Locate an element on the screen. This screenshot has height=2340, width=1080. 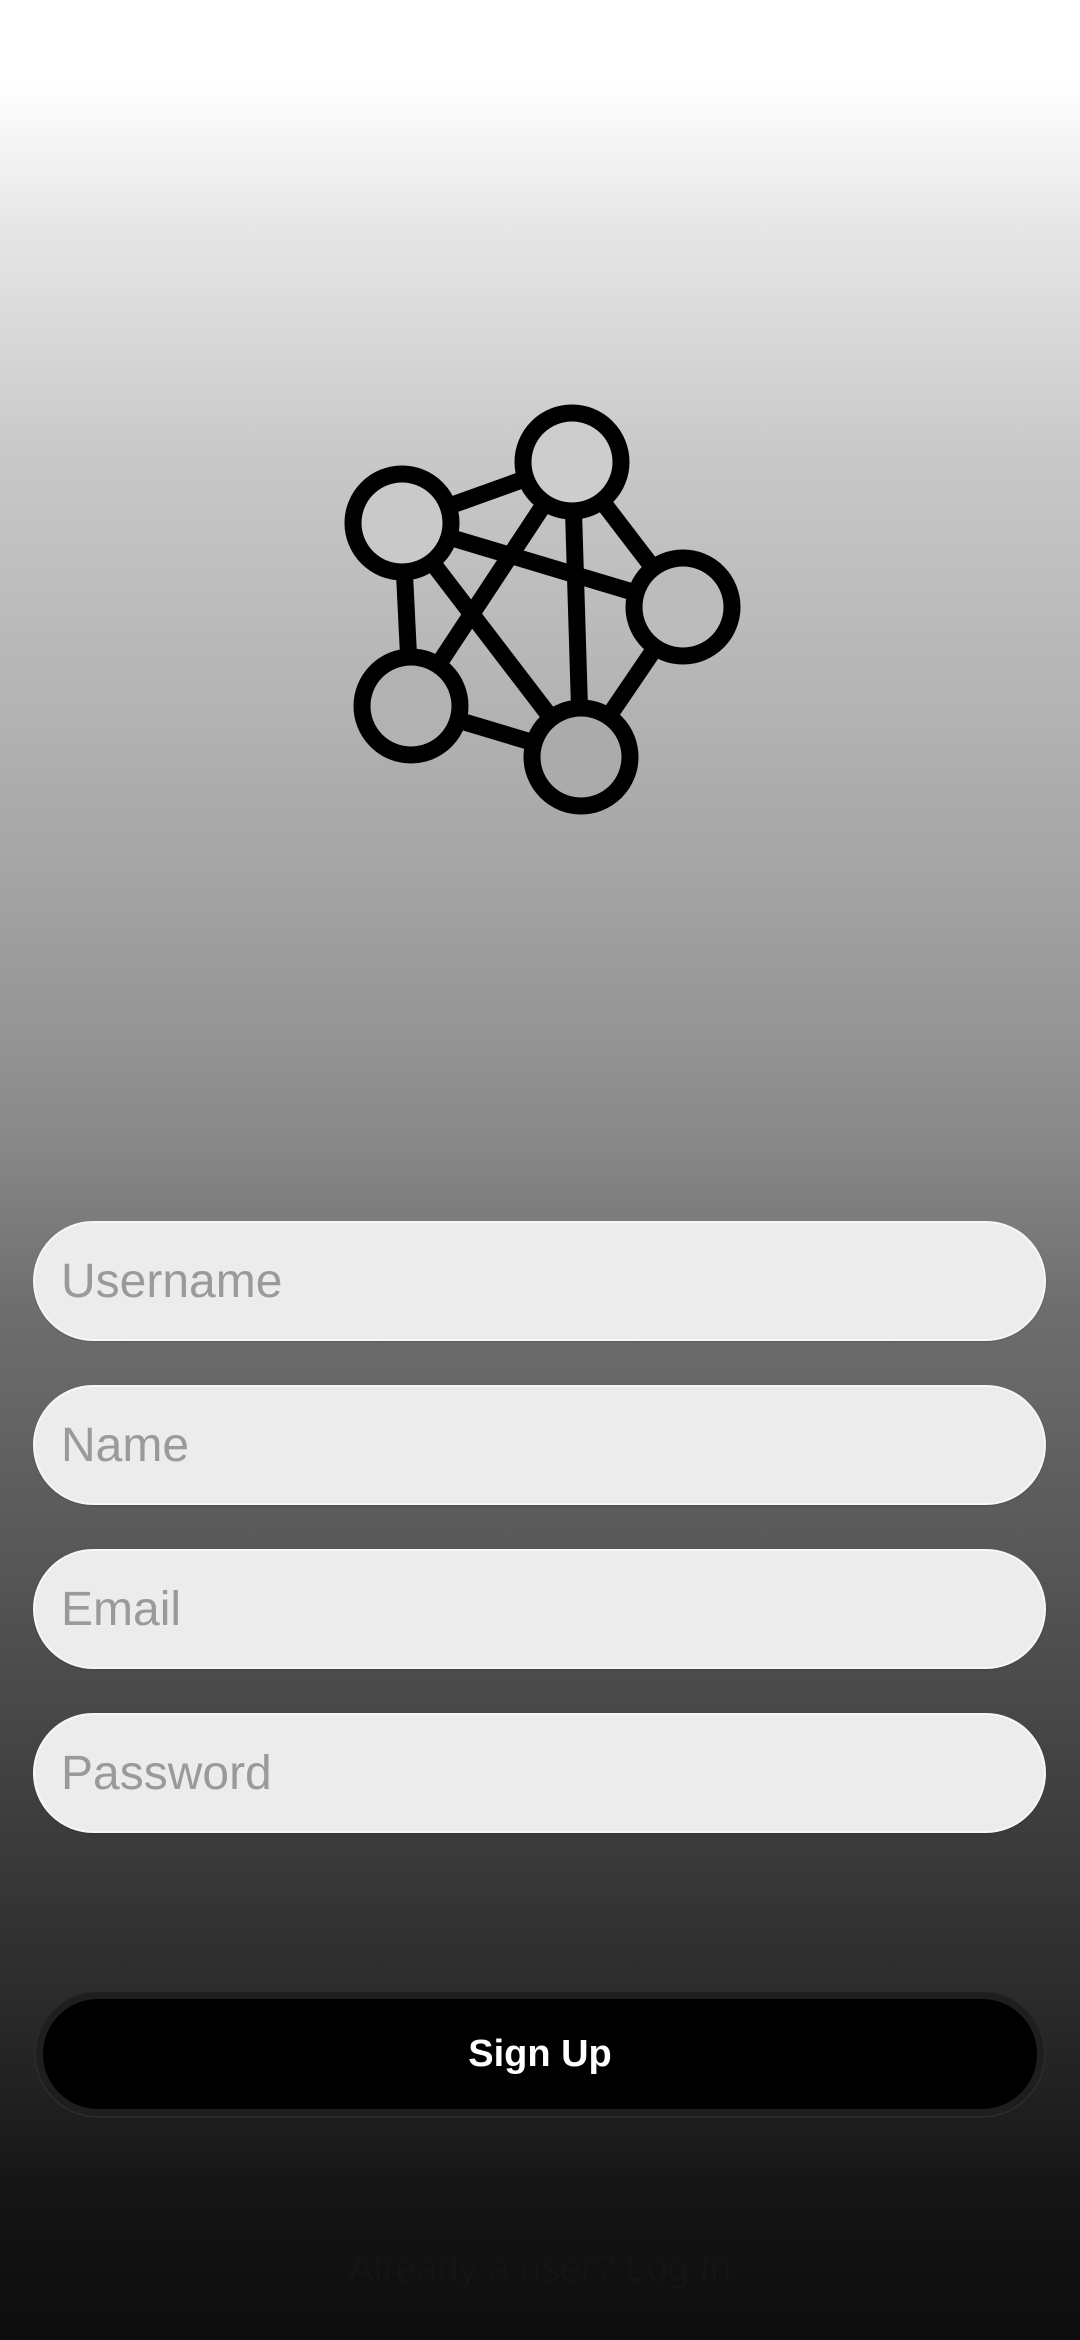
sign-up-button: Sign Up is located at coordinates (540, 2054).